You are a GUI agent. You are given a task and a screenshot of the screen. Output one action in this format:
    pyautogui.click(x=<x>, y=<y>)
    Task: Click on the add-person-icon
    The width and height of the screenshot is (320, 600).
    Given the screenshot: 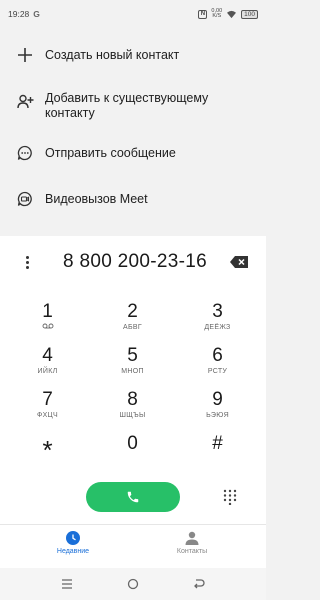 What is the action you would take?
    pyautogui.click(x=25, y=101)
    